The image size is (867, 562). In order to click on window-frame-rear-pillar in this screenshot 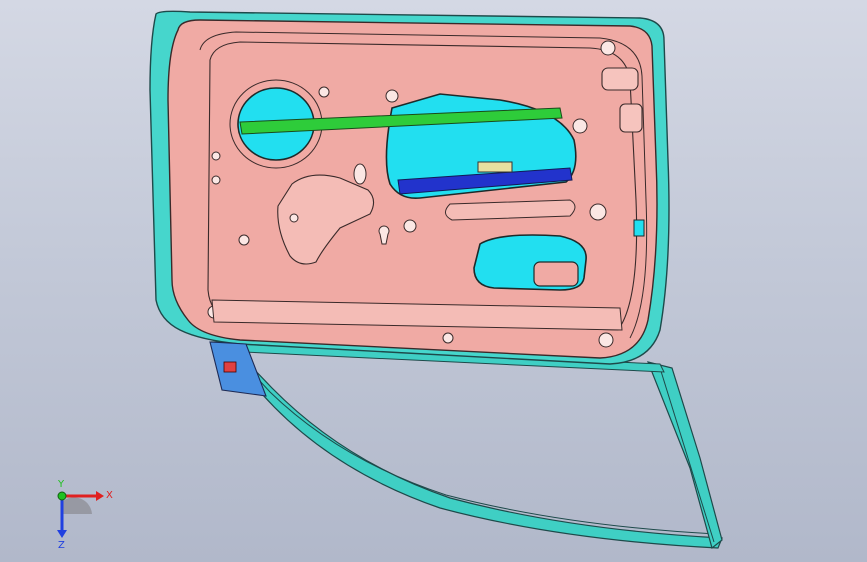, I will do `click(685, 455)`.